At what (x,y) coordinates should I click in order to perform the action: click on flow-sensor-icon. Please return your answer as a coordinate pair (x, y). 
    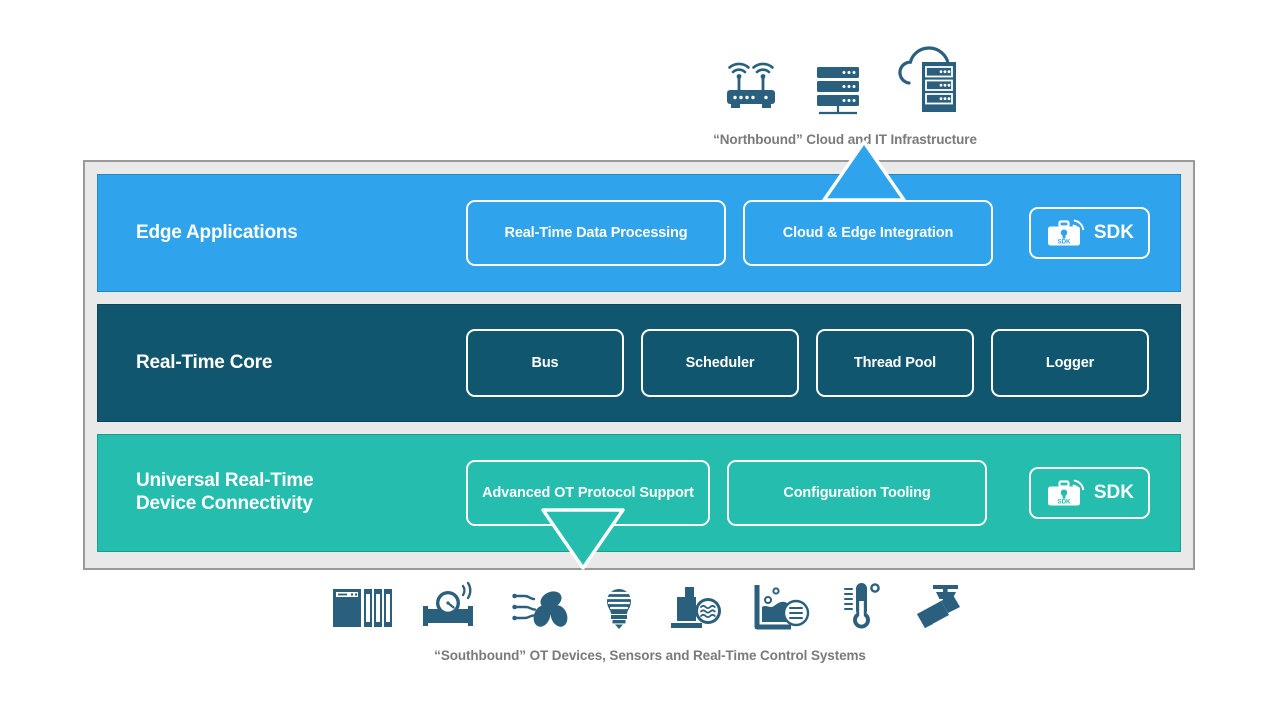
    Looking at the image, I should click on (696, 610).